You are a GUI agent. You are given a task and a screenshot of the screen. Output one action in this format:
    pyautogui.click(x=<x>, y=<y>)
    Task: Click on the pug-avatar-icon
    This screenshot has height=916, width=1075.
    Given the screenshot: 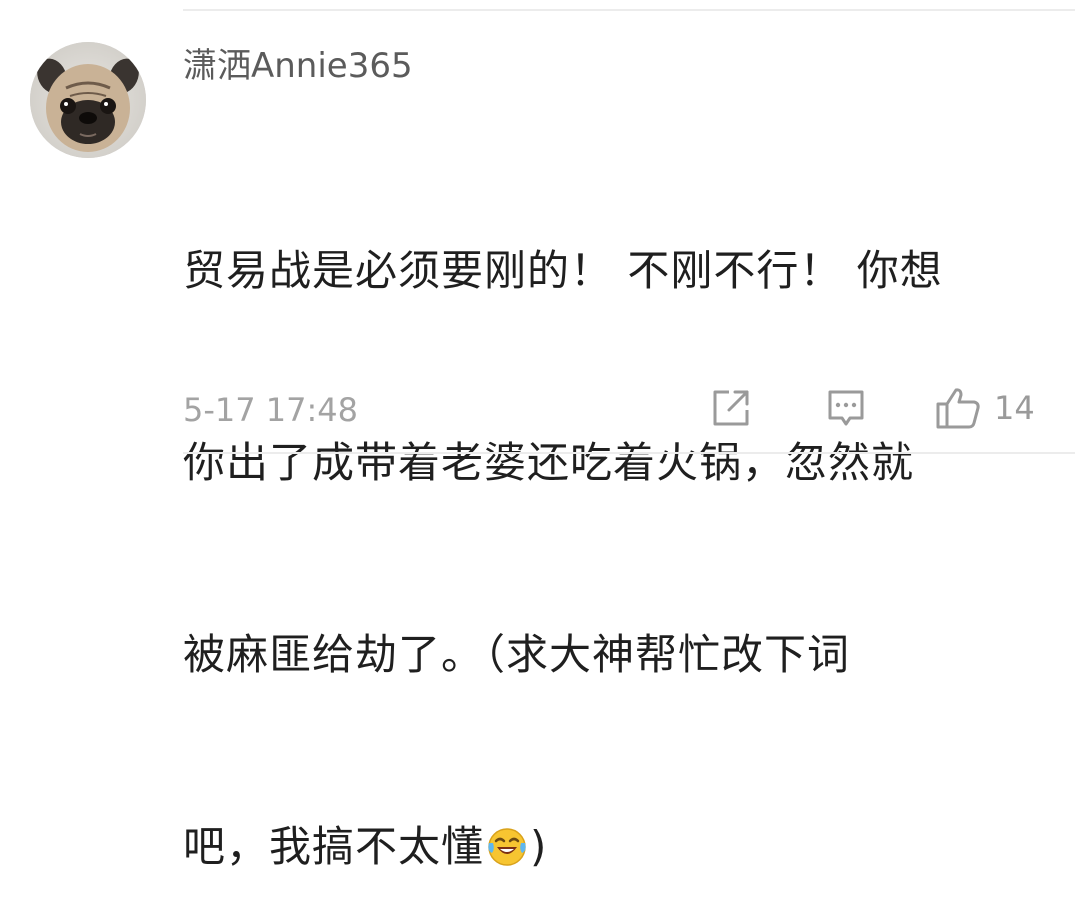 What is the action you would take?
    pyautogui.click(x=88, y=100)
    